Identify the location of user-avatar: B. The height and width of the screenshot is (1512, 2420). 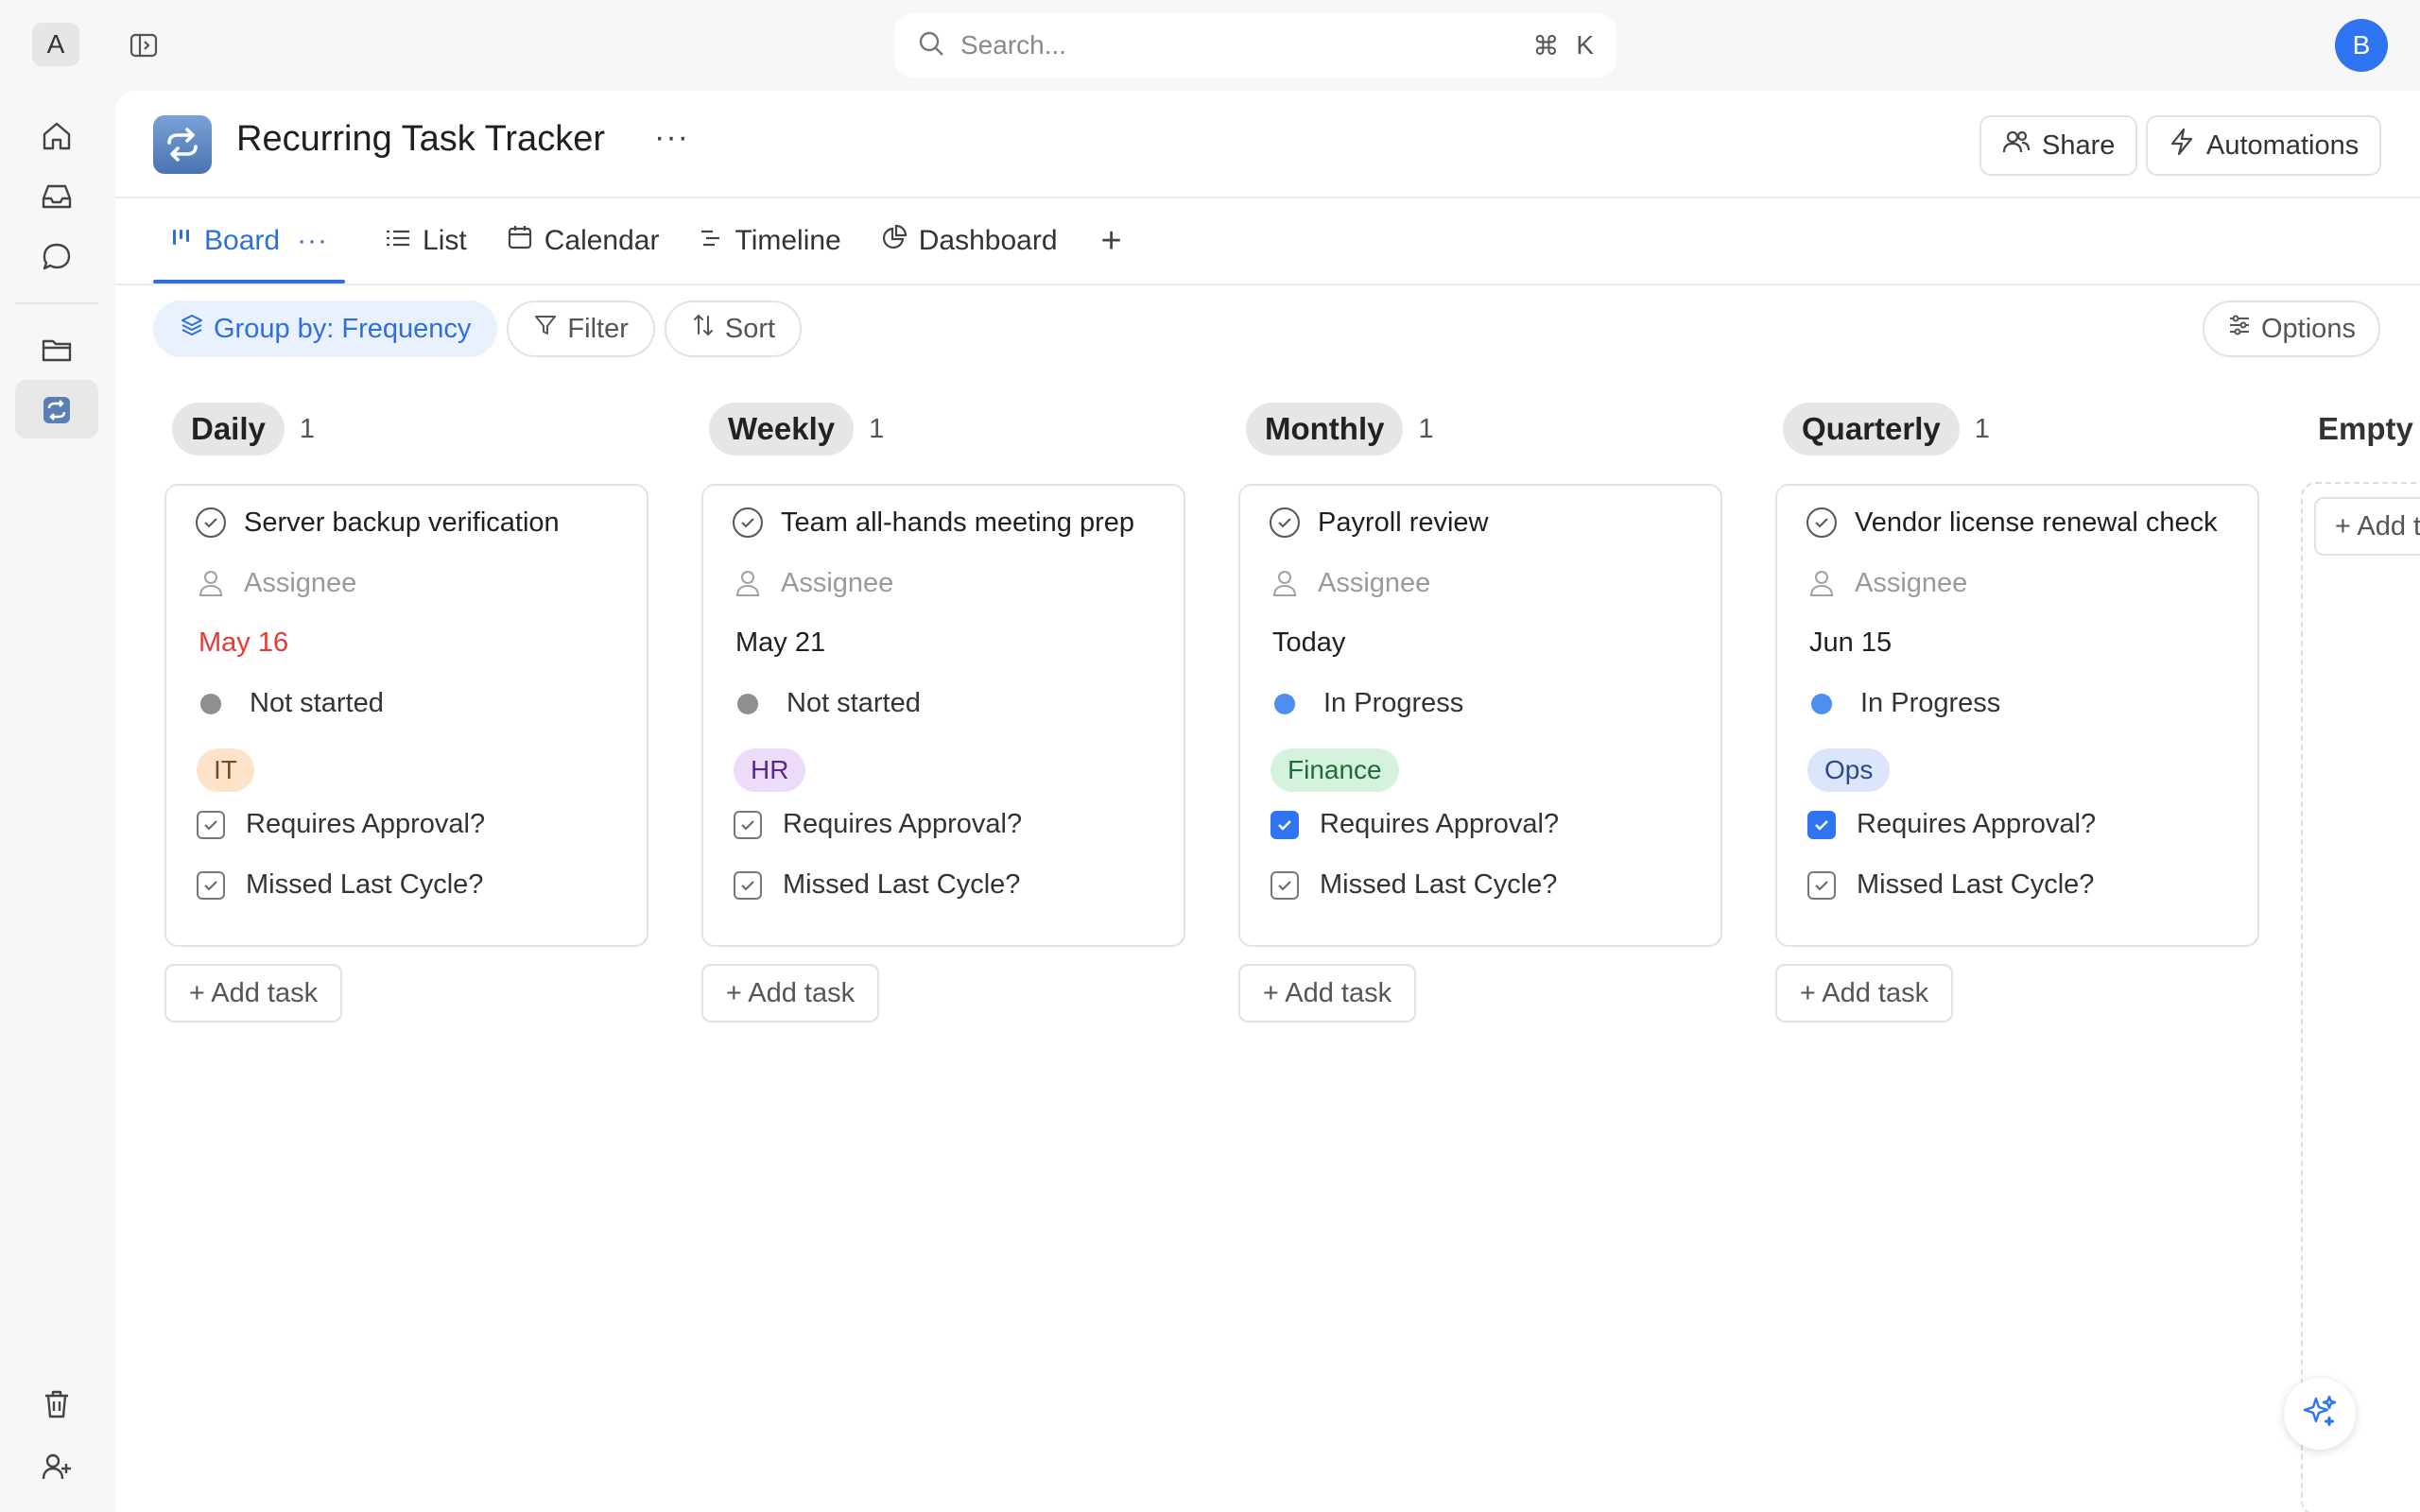
(2361, 45).